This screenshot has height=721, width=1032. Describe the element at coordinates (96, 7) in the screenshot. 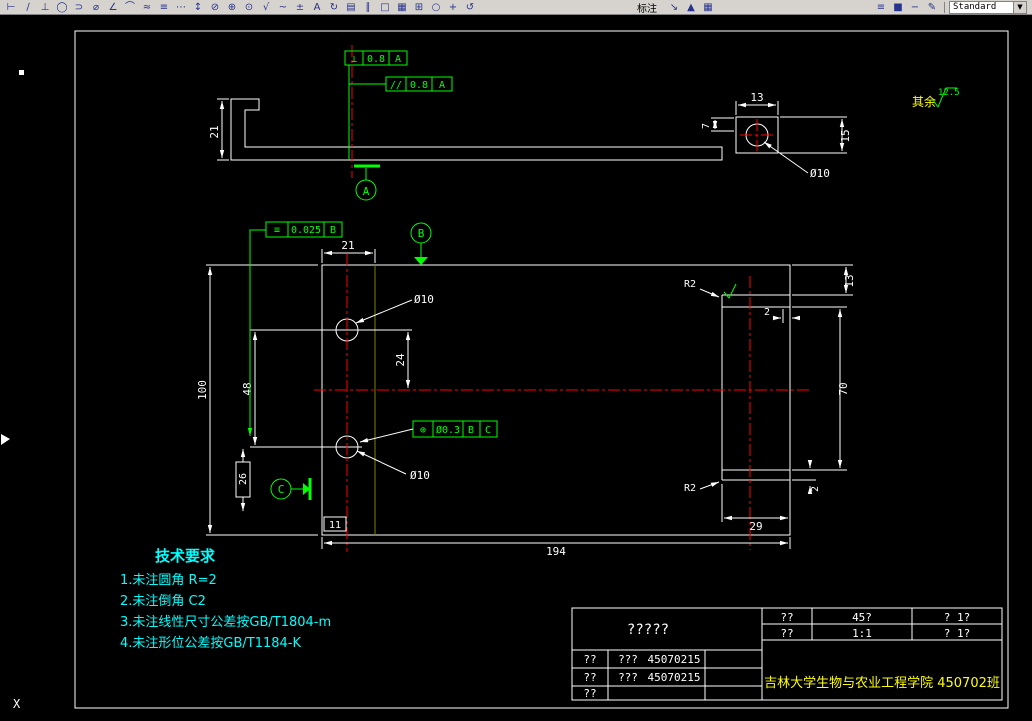

I see `dim-diameter-icon: ⌀` at that location.